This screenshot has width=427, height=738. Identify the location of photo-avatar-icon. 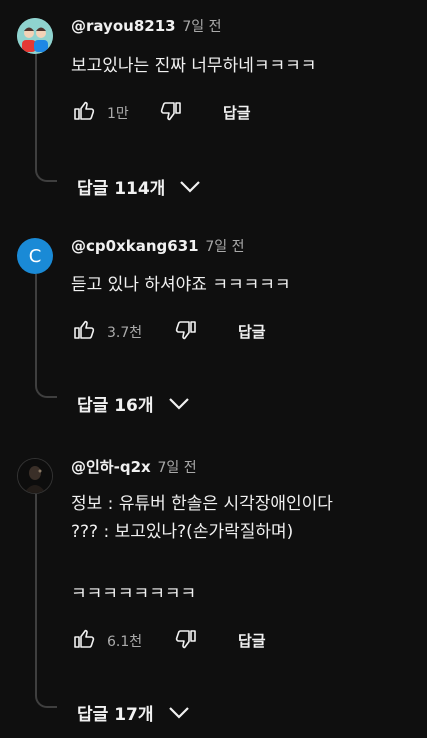
(35, 476).